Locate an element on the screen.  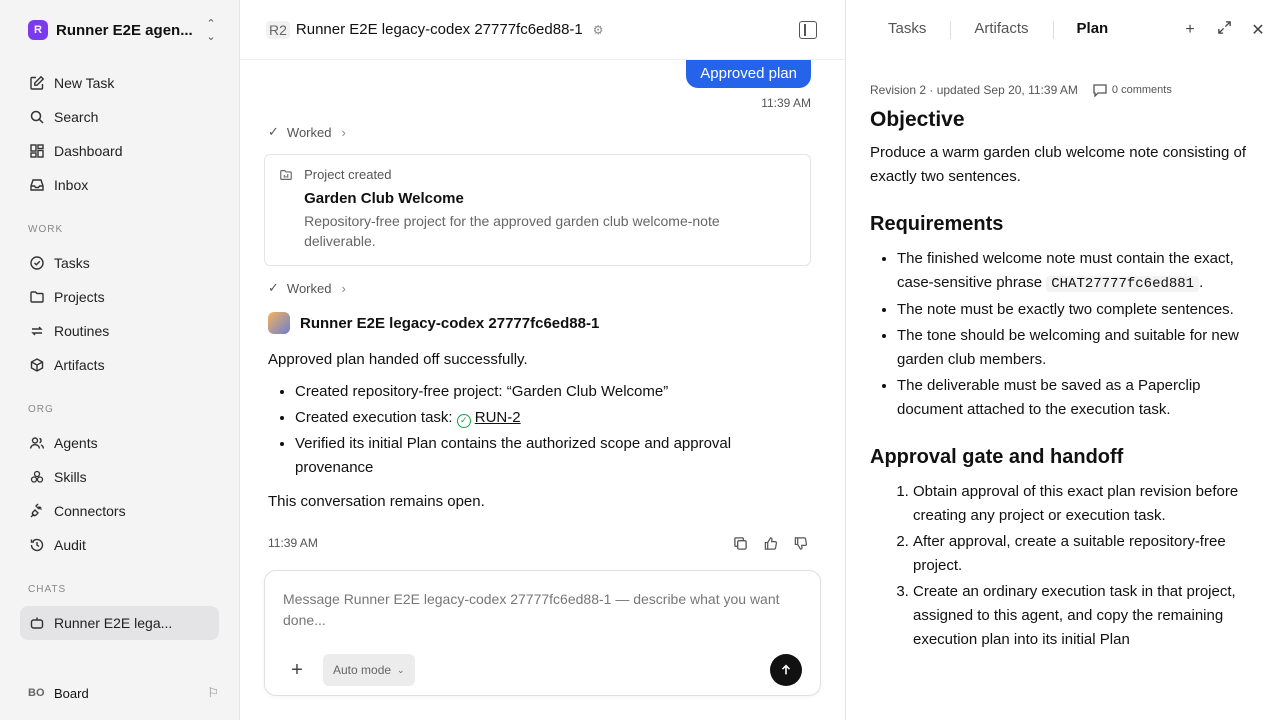
primary-nav: New Task Search Dashboard Inbox is located at coordinates (119, 134).